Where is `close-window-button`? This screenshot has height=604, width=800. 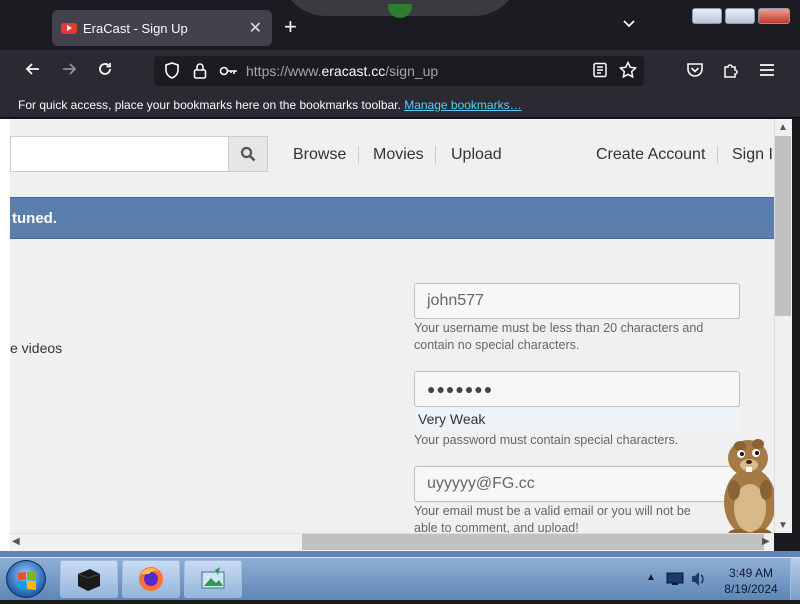
close-window-button is located at coordinates (774, 16).